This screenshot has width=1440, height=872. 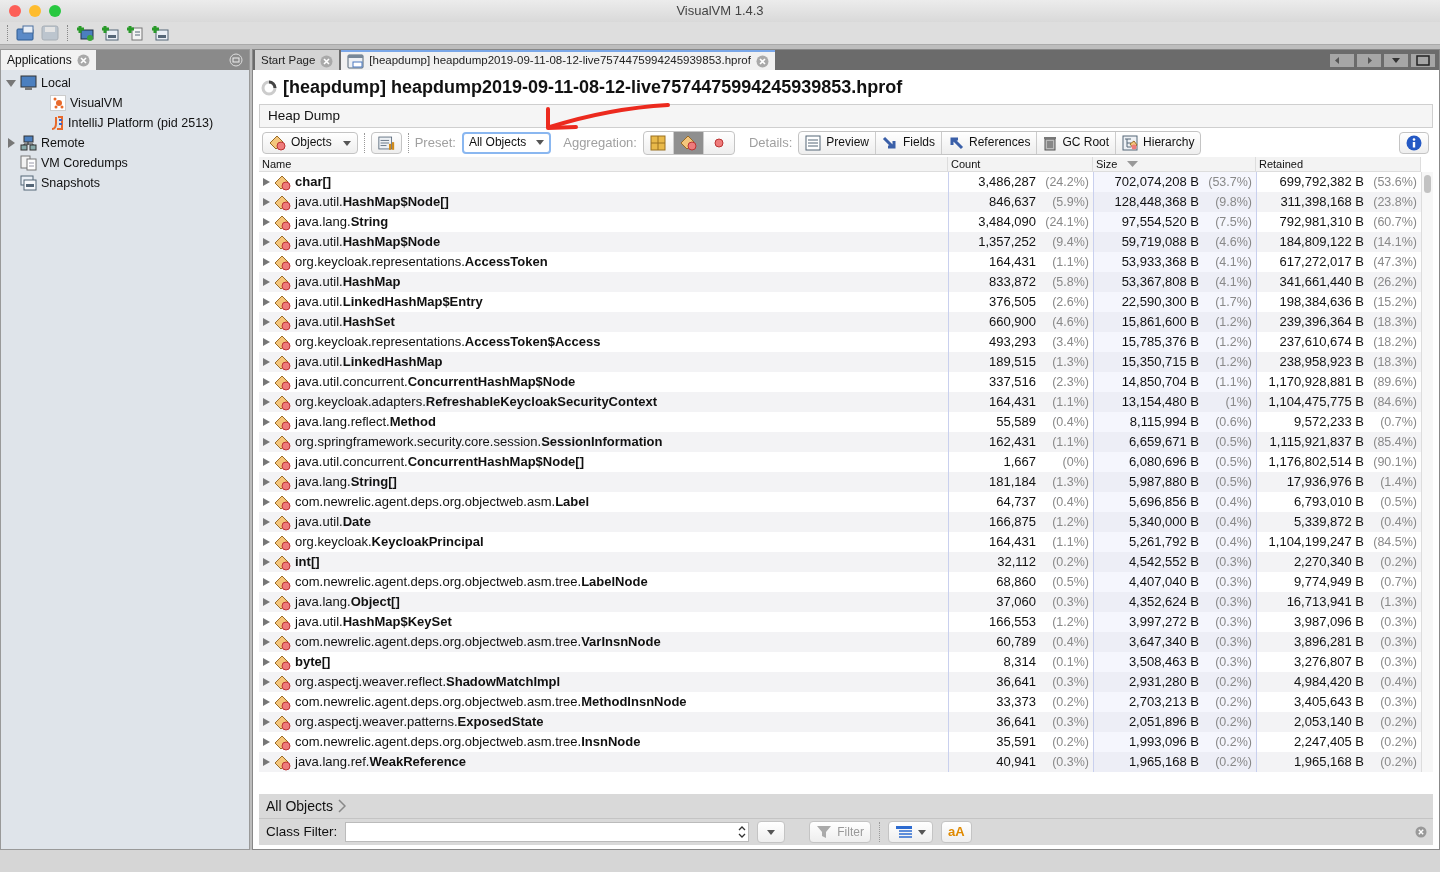 I want to click on funnel-icon, so click(x=824, y=832).